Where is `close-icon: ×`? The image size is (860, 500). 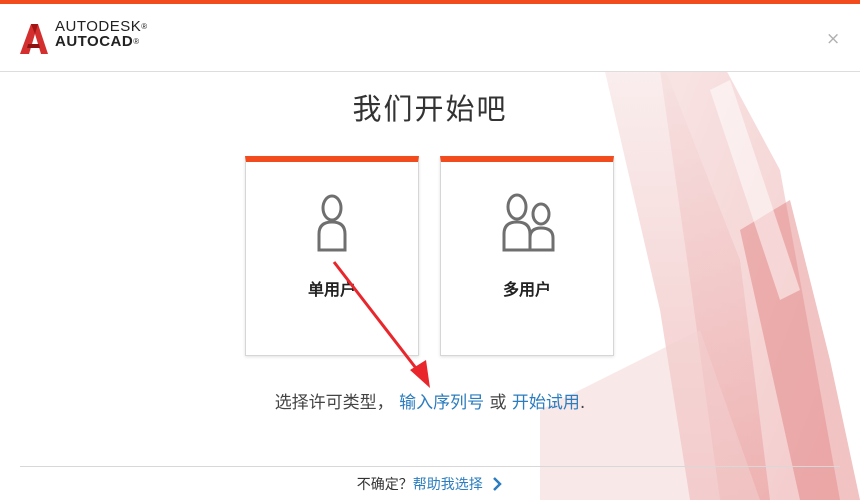 close-icon: × is located at coordinates (833, 39).